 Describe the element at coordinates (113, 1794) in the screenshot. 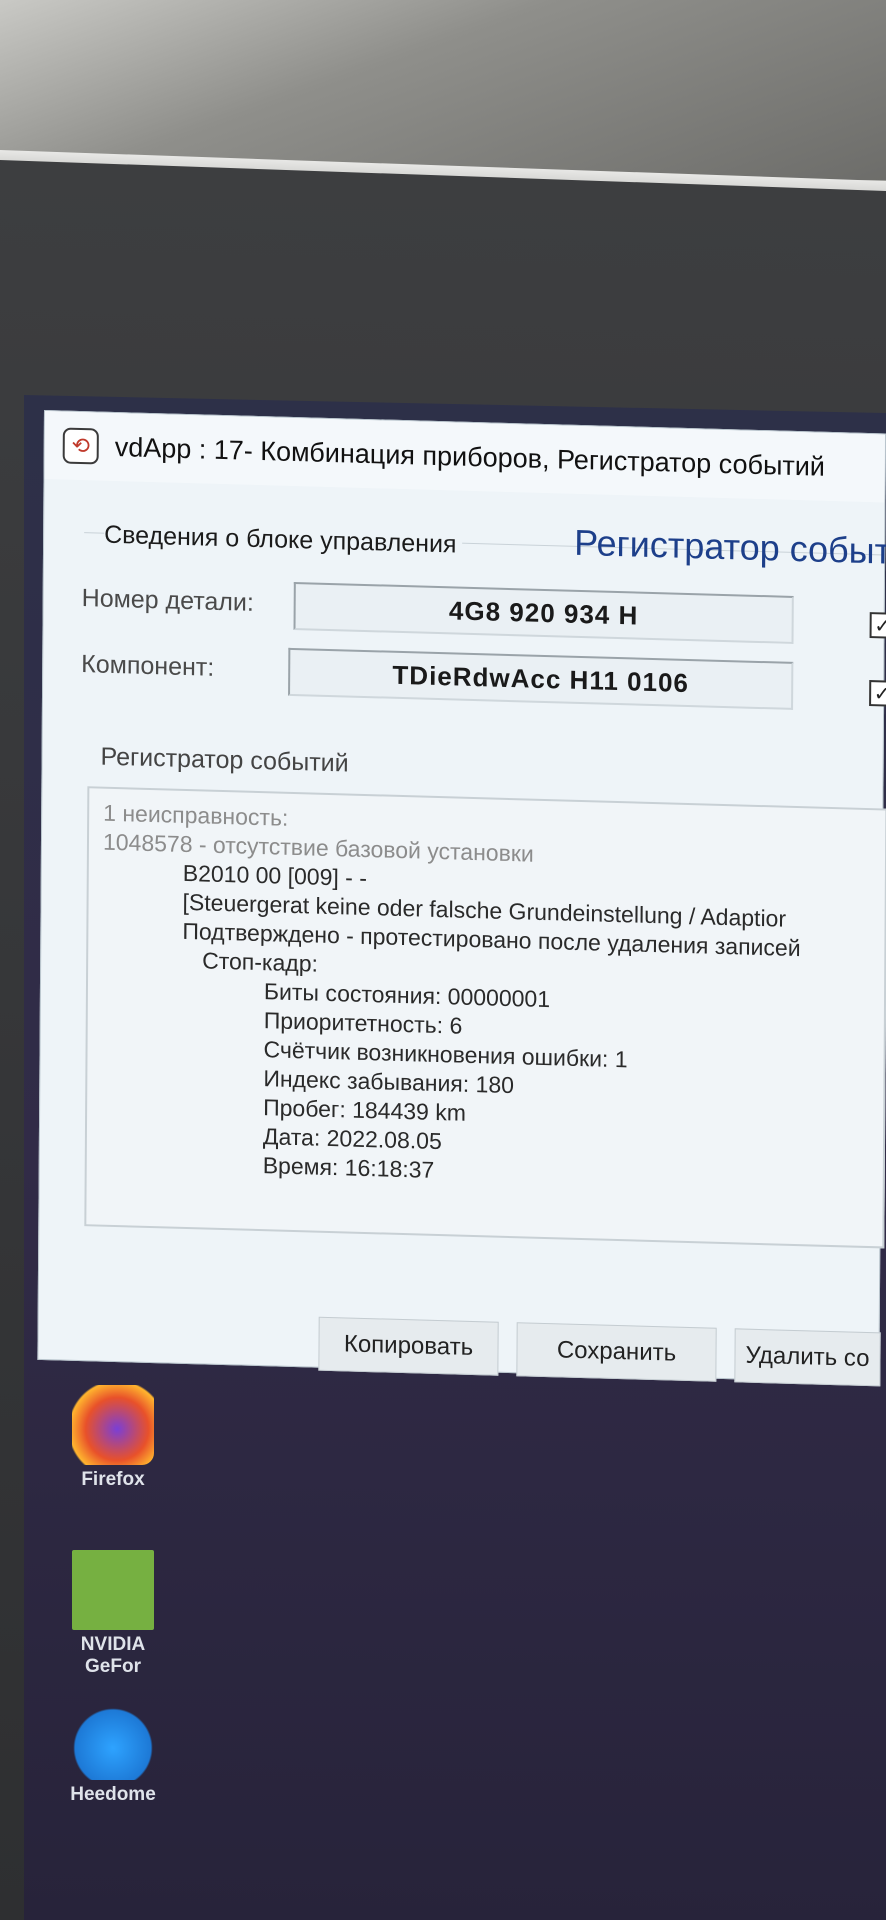

I see `desktop-icon-label: Heedome` at that location.